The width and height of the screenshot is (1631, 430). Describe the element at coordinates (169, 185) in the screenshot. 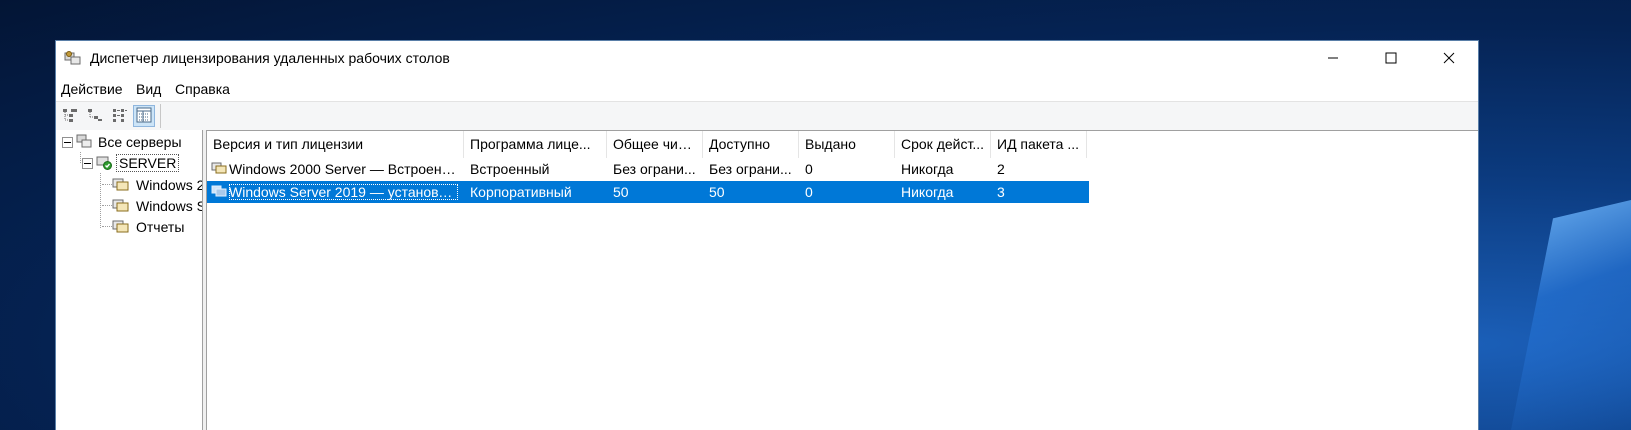

I see `tree-label-windows-2000: Windows 2` at that location.